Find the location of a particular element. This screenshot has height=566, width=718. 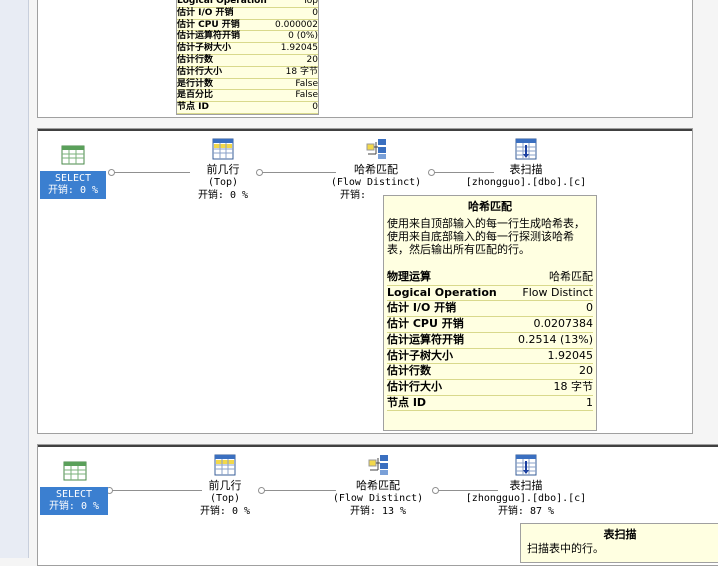

table-scan-icon is located at coordinates (526, 149).